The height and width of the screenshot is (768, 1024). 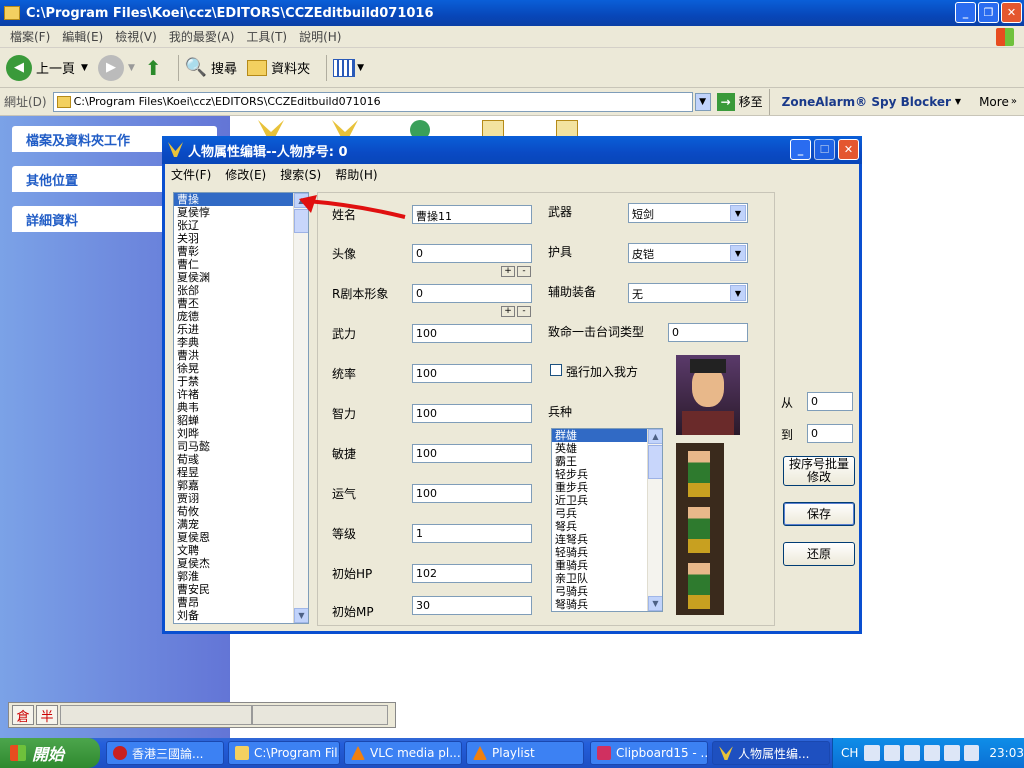 I want to click on dialog-maximize-button: ☐, so click(x=824, y=149).